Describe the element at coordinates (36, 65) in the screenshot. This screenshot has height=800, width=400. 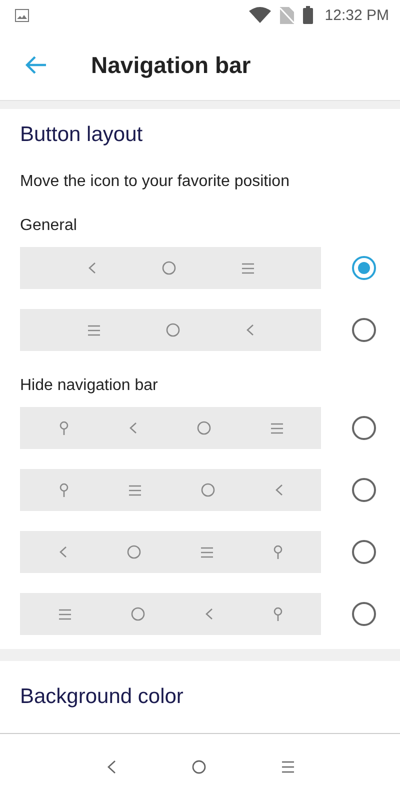
I see `back-arrow-icon` at that location.